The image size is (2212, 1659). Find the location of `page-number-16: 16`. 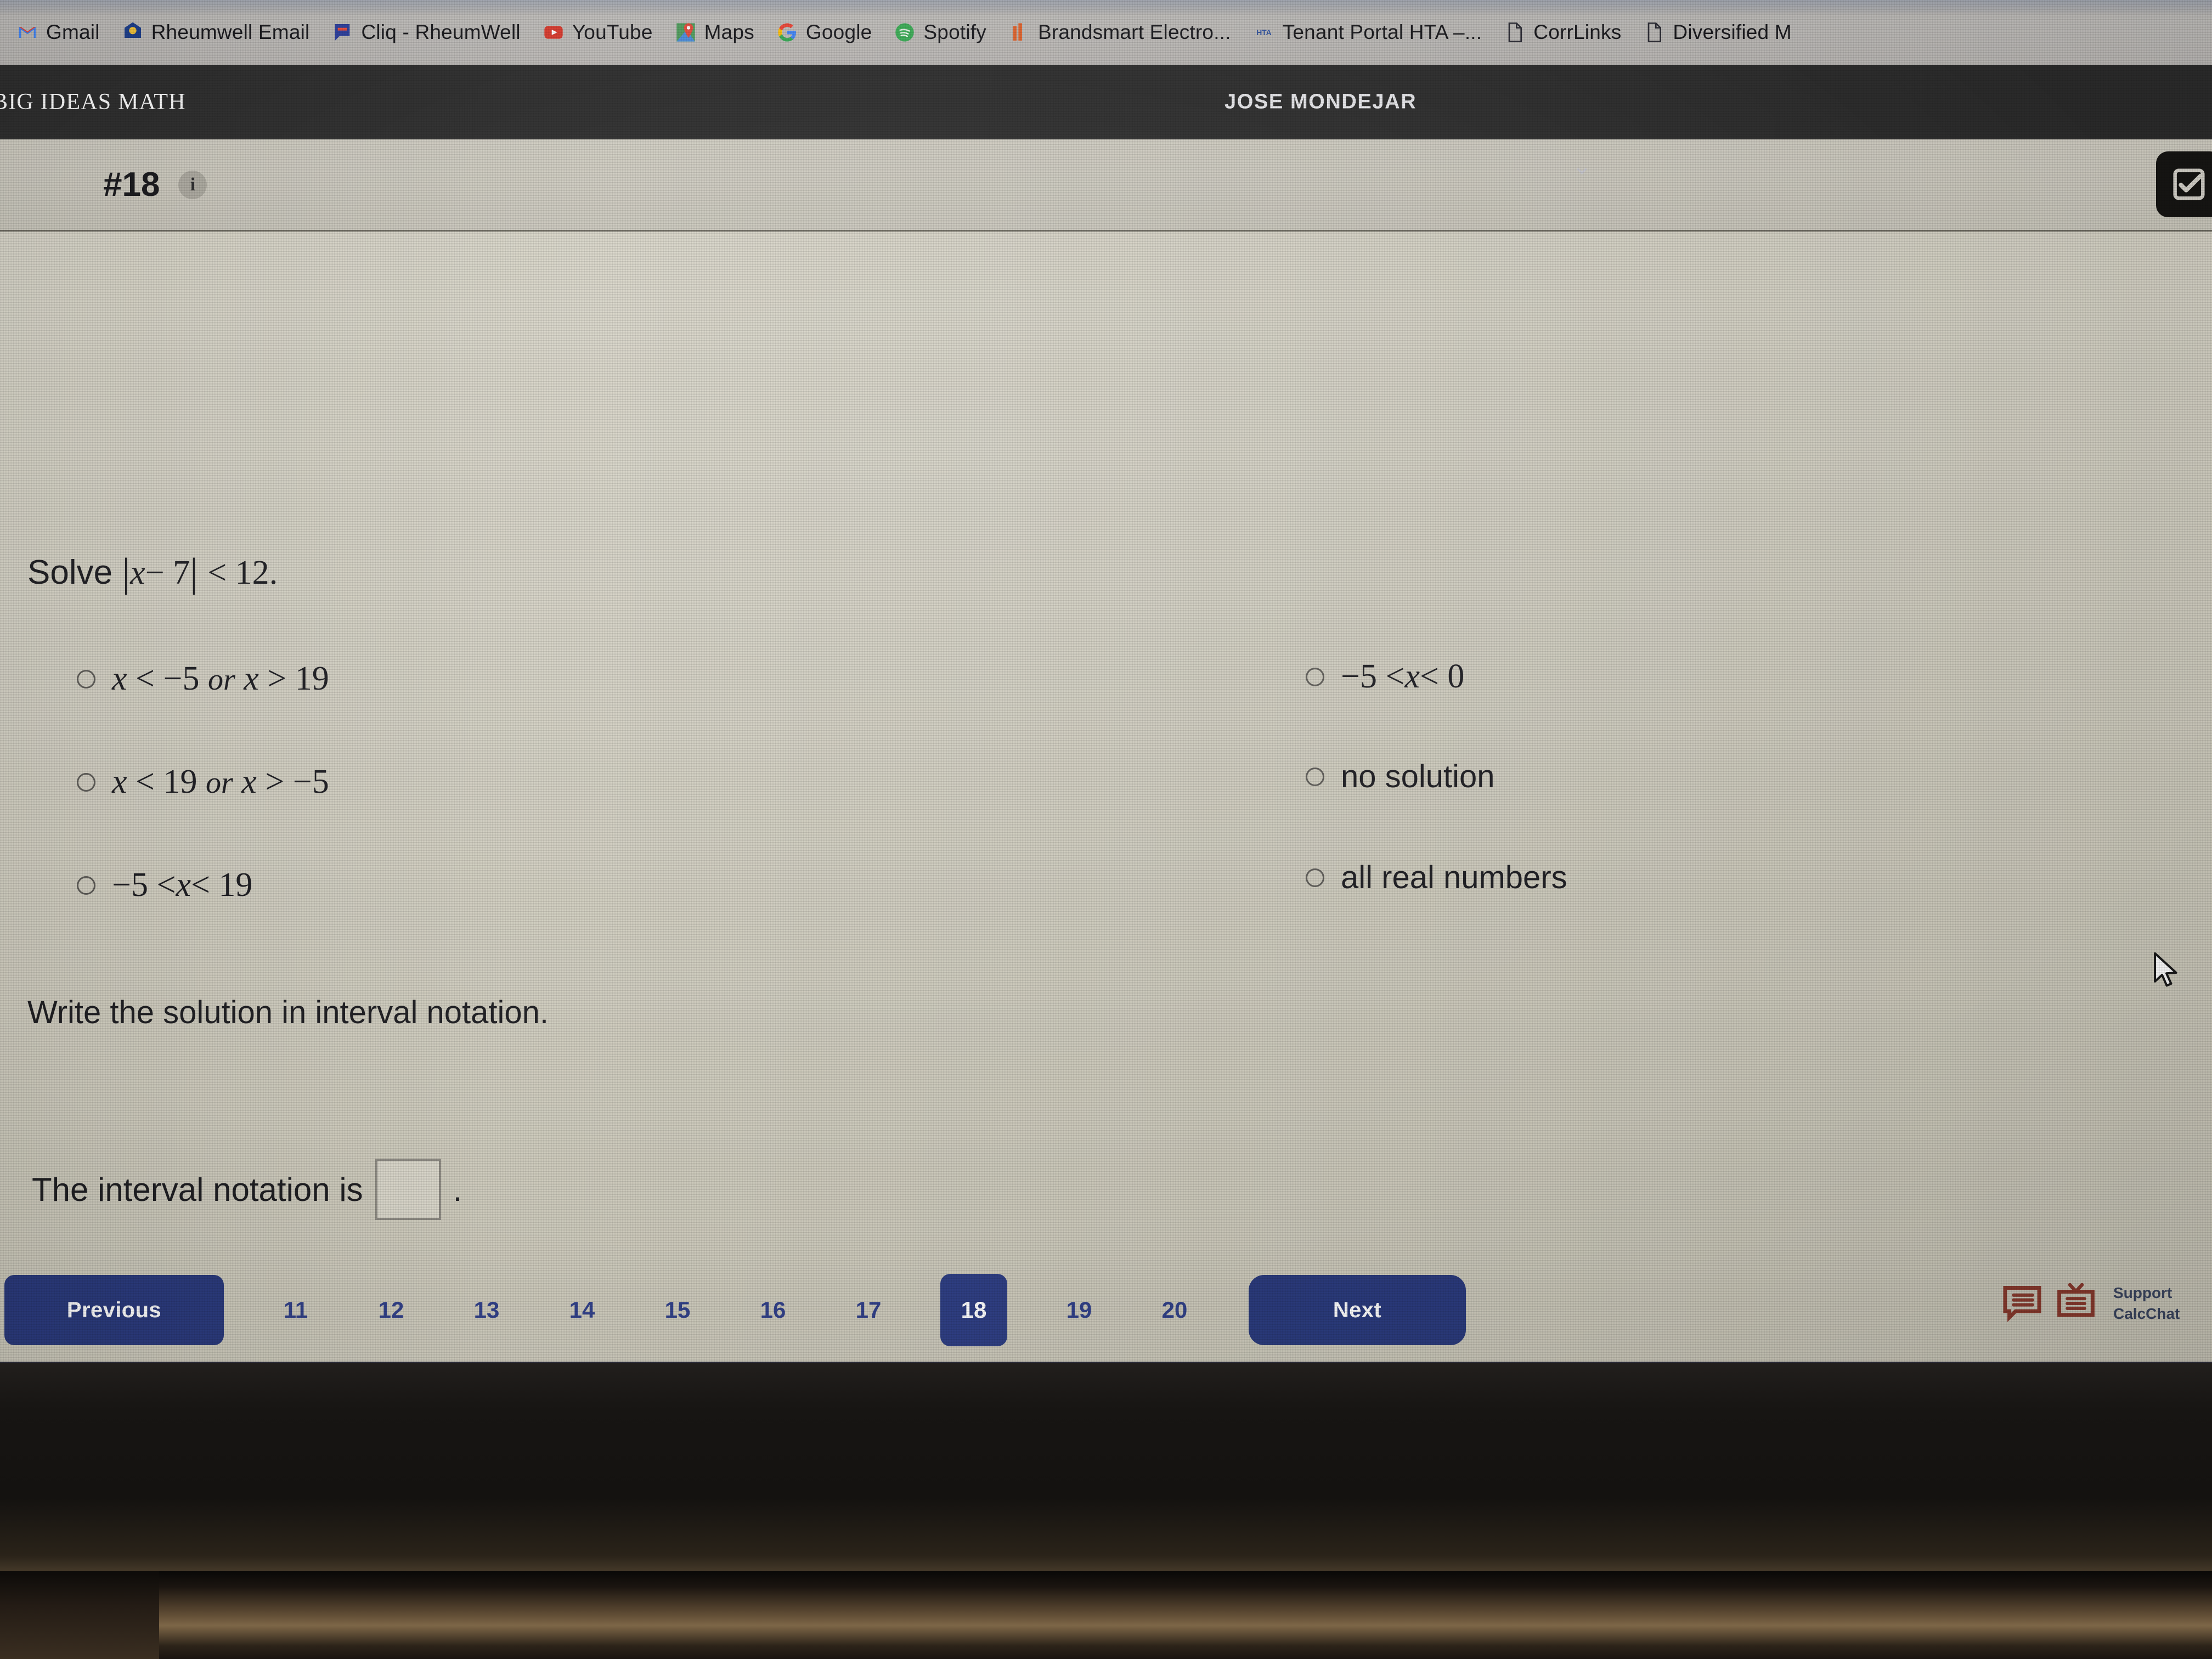

page-number-16: 16 is located at coordinates (773, 1310).